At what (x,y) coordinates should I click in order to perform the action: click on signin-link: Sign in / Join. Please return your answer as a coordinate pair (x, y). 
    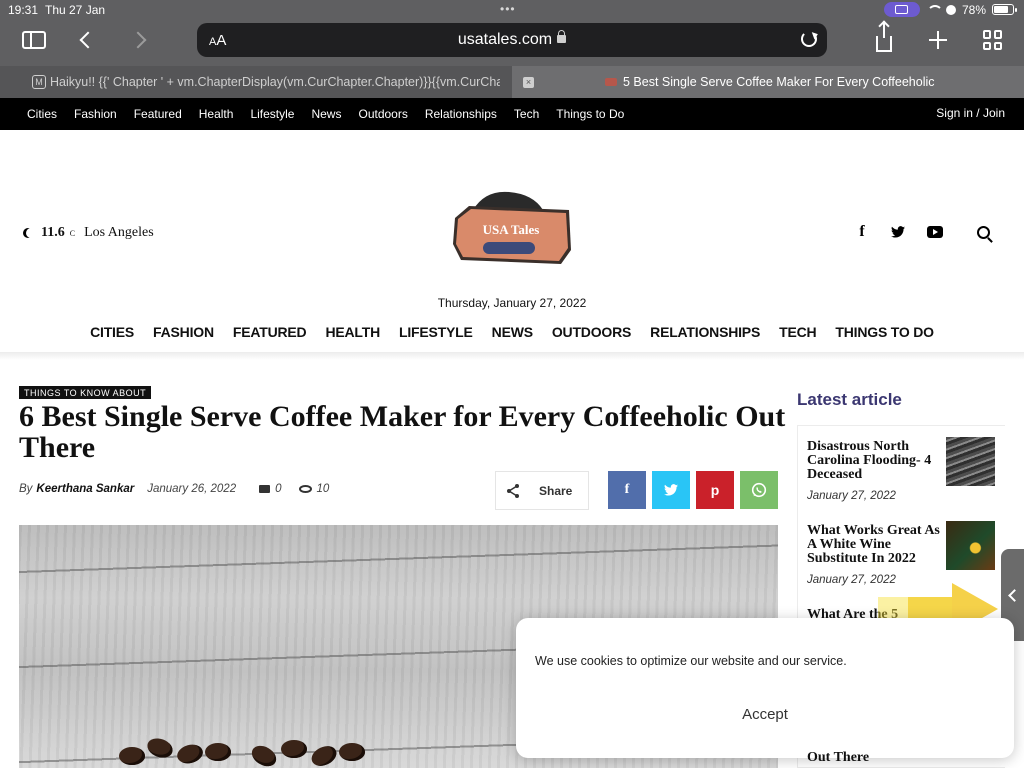
    Looking at the image, I should click on (970, 113).